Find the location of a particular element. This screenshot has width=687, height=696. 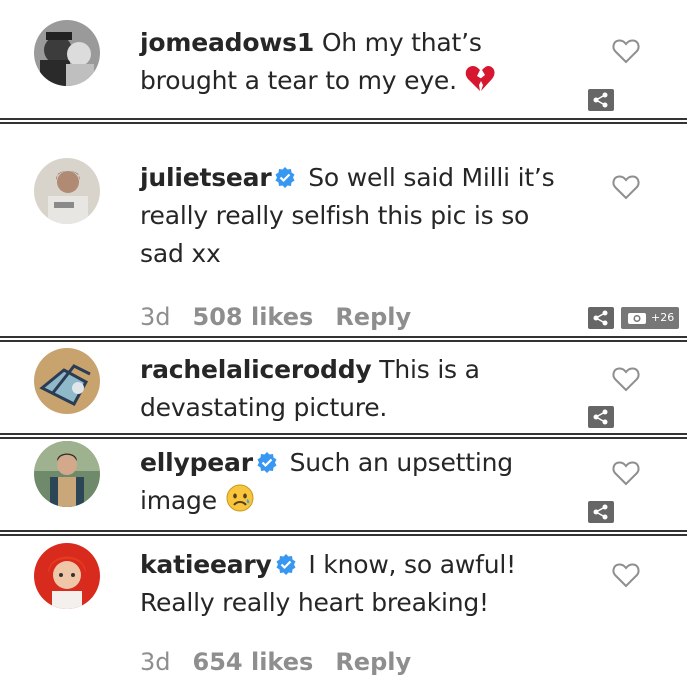

sad-face-icon is located at coordinates (240, 503).